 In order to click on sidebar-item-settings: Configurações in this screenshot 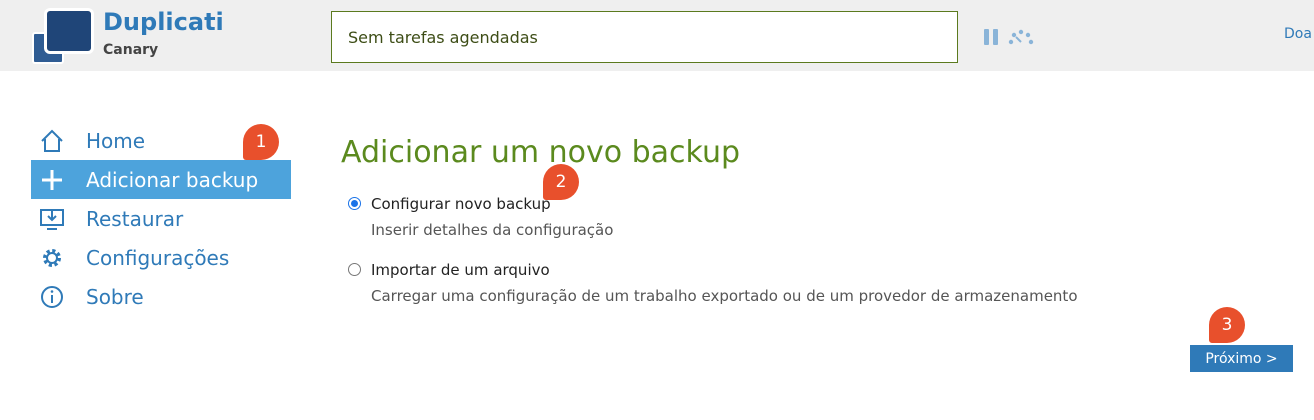, I will do `click(161, 257)`.